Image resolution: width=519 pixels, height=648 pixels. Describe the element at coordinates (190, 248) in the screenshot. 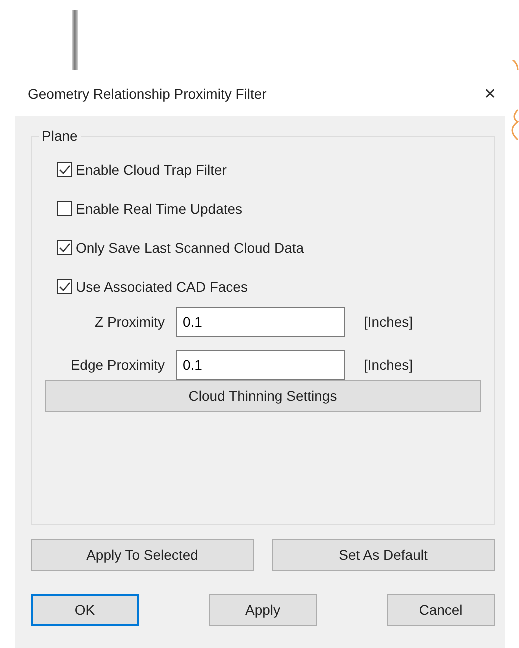

I see `checkbox-label: Only Save Last Scanned Cloud Data` at that location.